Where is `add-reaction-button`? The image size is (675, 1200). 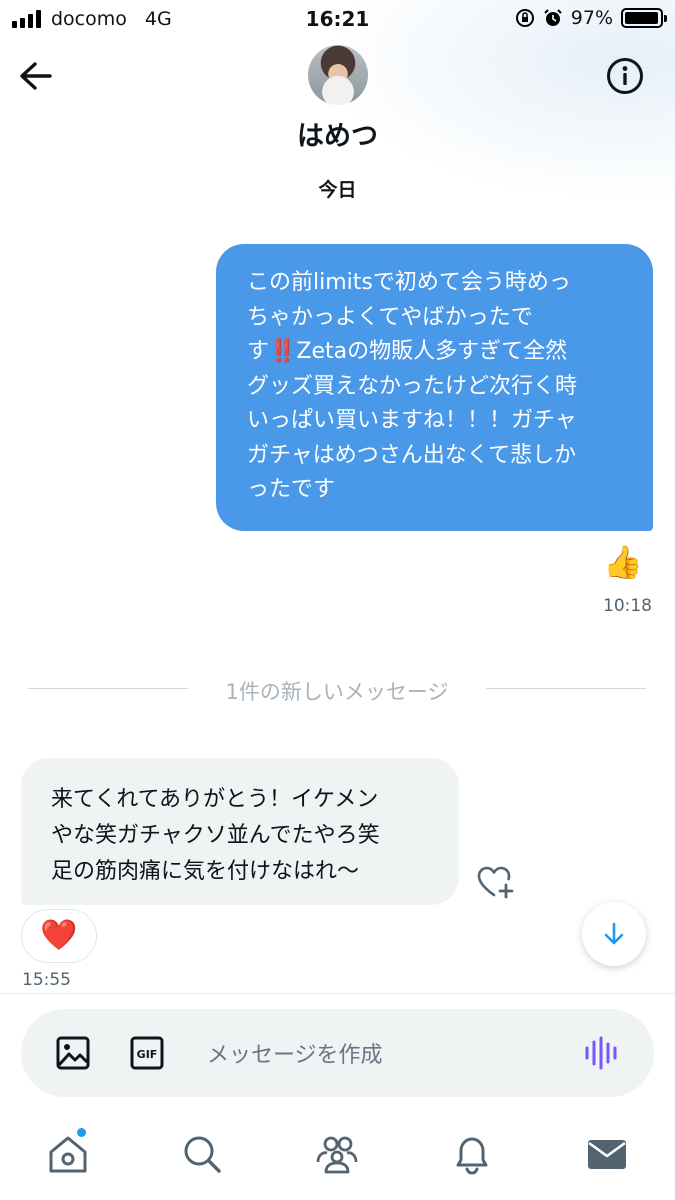 add-reaction-button is located at coordinates (496, 882).